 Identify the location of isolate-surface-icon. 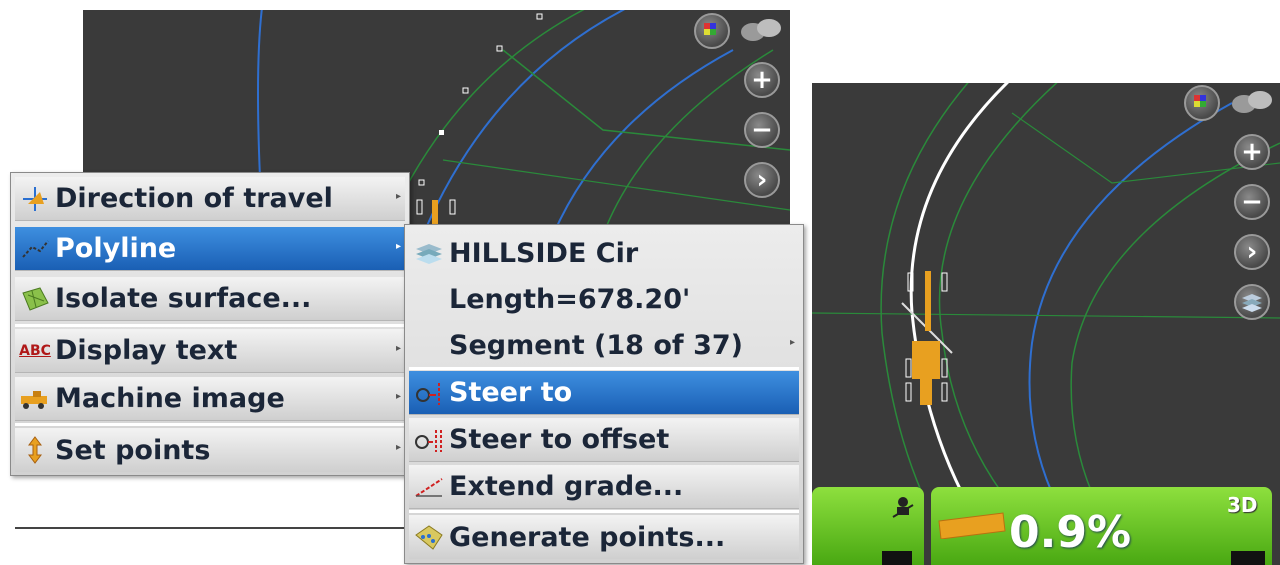
(35, 299).